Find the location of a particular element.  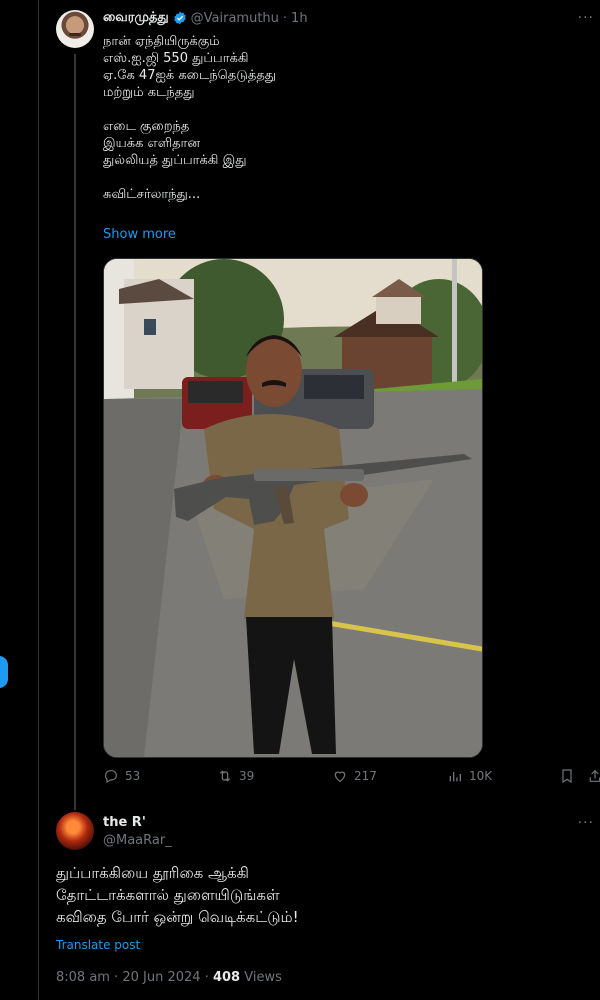

reply-action: 53 is located at coordinates (121, 776).